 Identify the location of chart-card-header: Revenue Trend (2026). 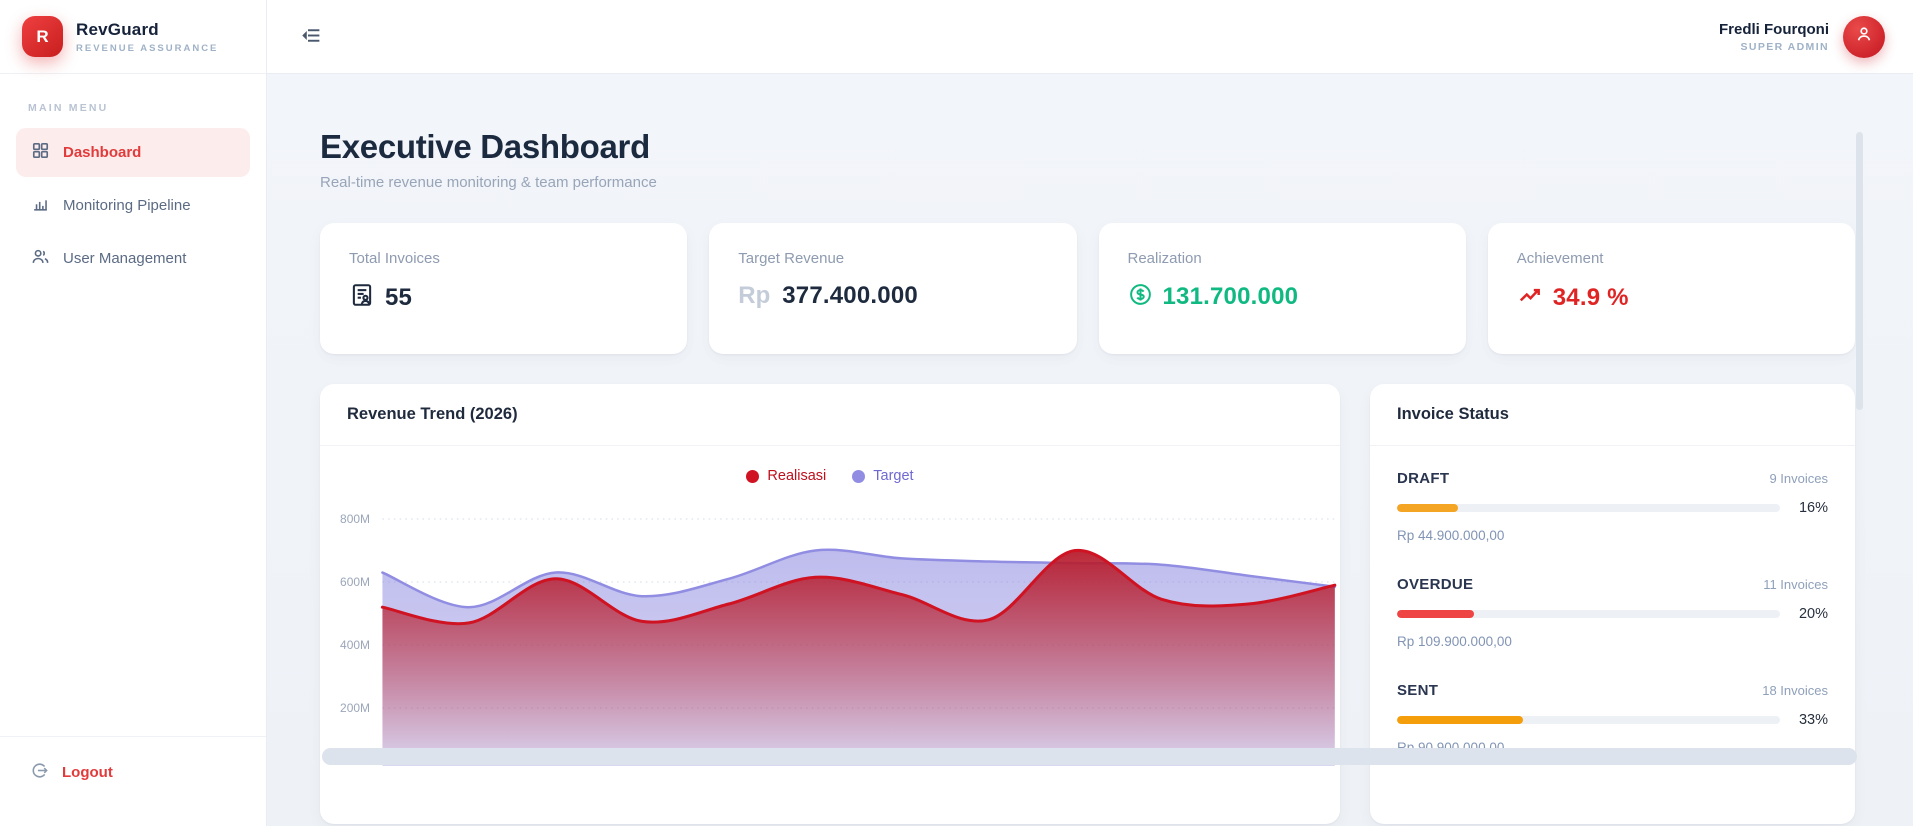
(830, 415).